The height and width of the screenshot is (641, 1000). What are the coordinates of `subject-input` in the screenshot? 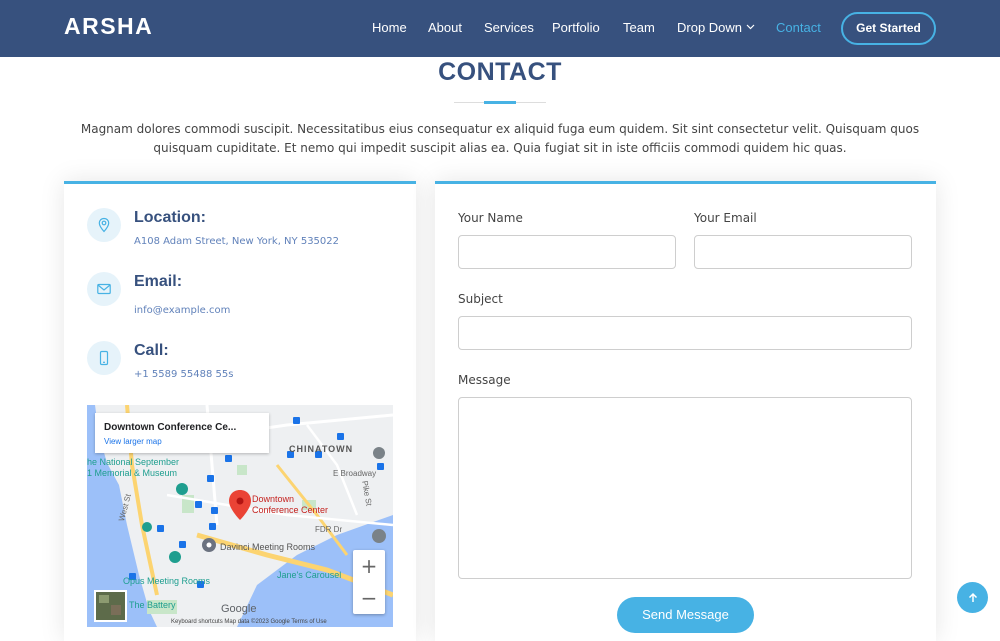 It's located at (685, 333).